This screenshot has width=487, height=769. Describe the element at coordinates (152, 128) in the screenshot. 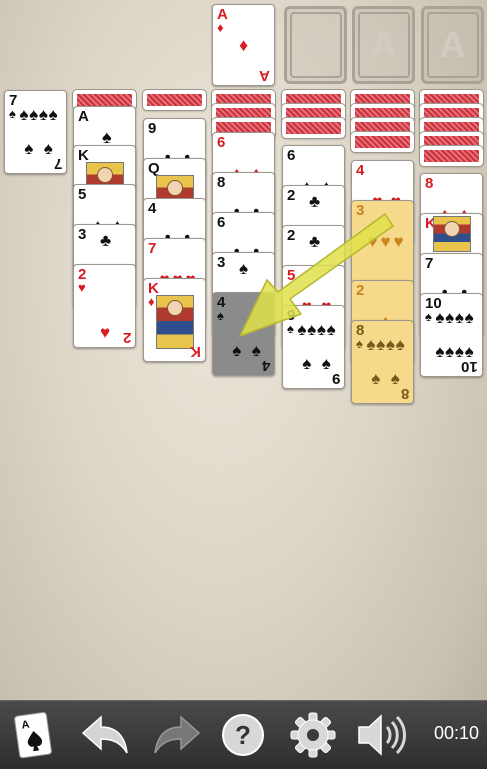

I see `card-rank: 9` at that location.